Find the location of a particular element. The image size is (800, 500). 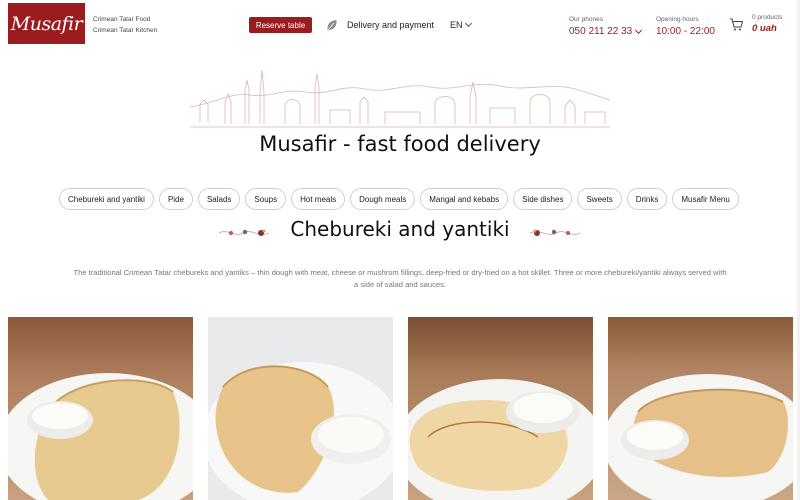

language-label: EN is located at coordinates (456, 25).